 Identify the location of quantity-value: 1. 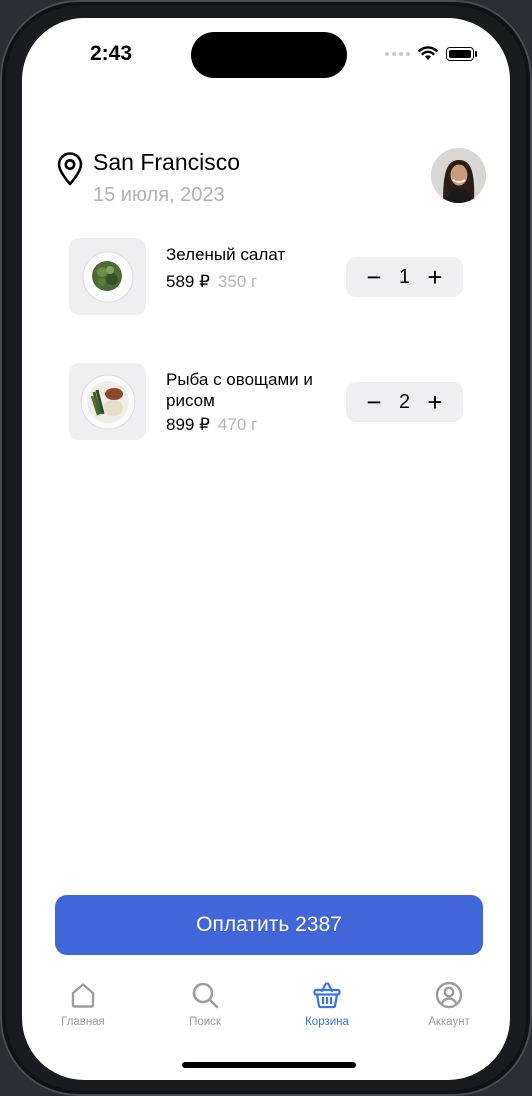
(404, 276).